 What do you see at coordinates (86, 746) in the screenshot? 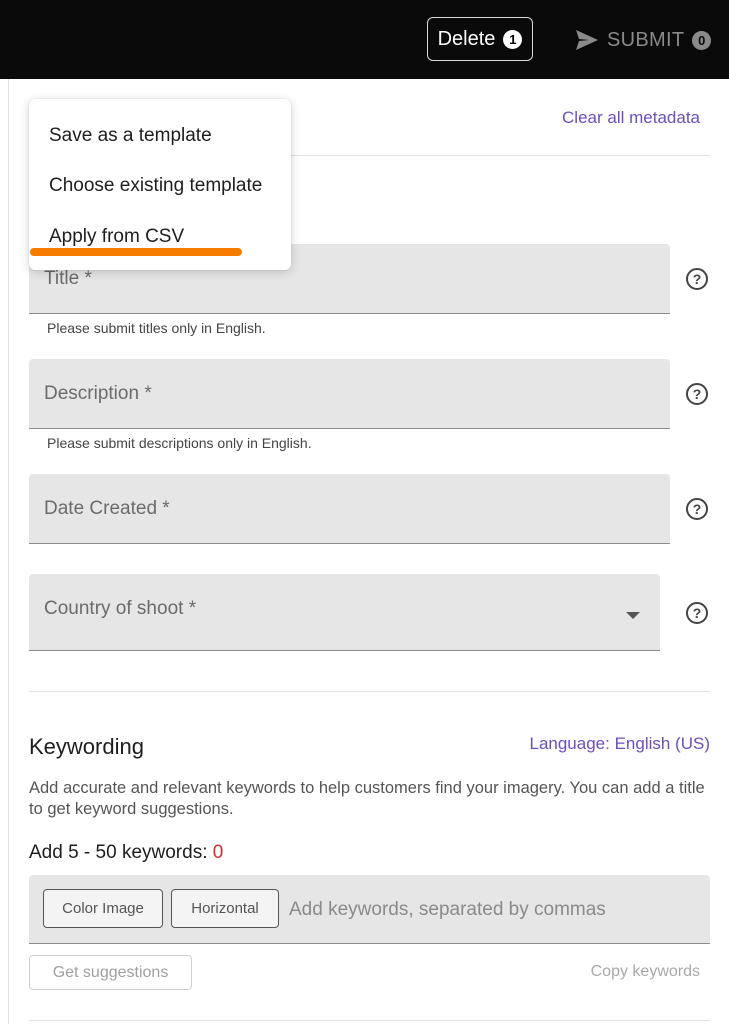
I see `keywording-heading: Keywording` at bounding box center [86, 746].